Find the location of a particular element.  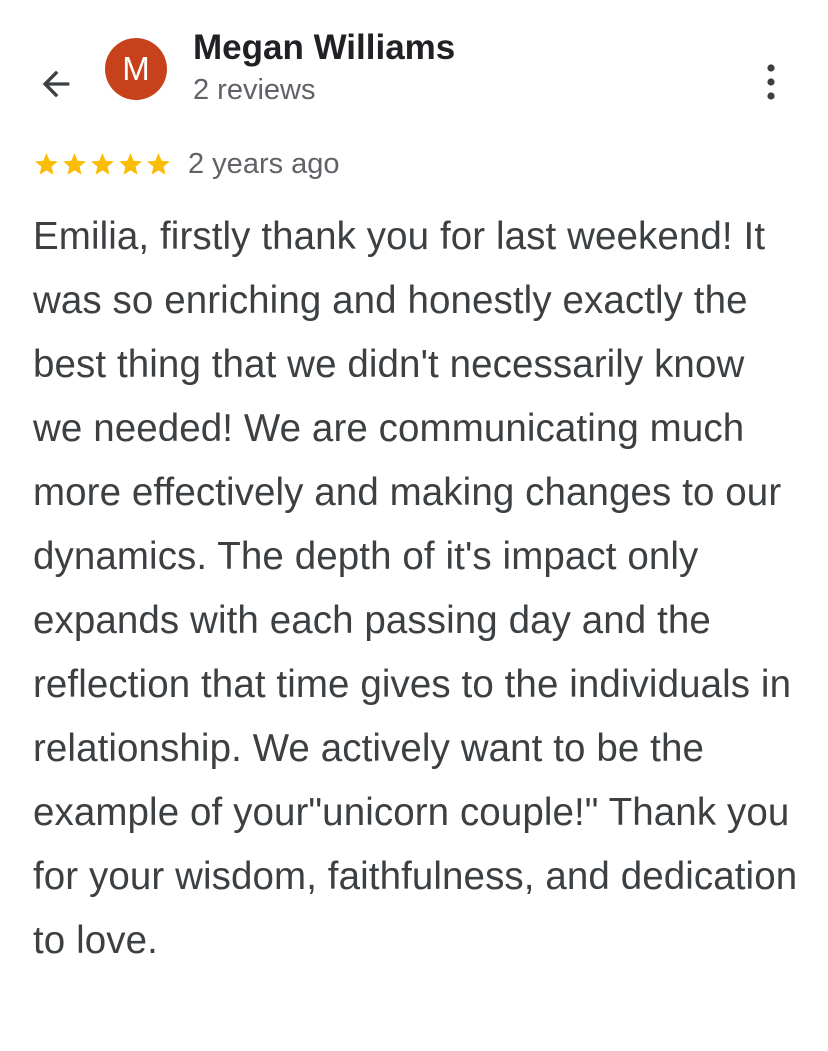

more-options-button is located at coordinates (771, 82).